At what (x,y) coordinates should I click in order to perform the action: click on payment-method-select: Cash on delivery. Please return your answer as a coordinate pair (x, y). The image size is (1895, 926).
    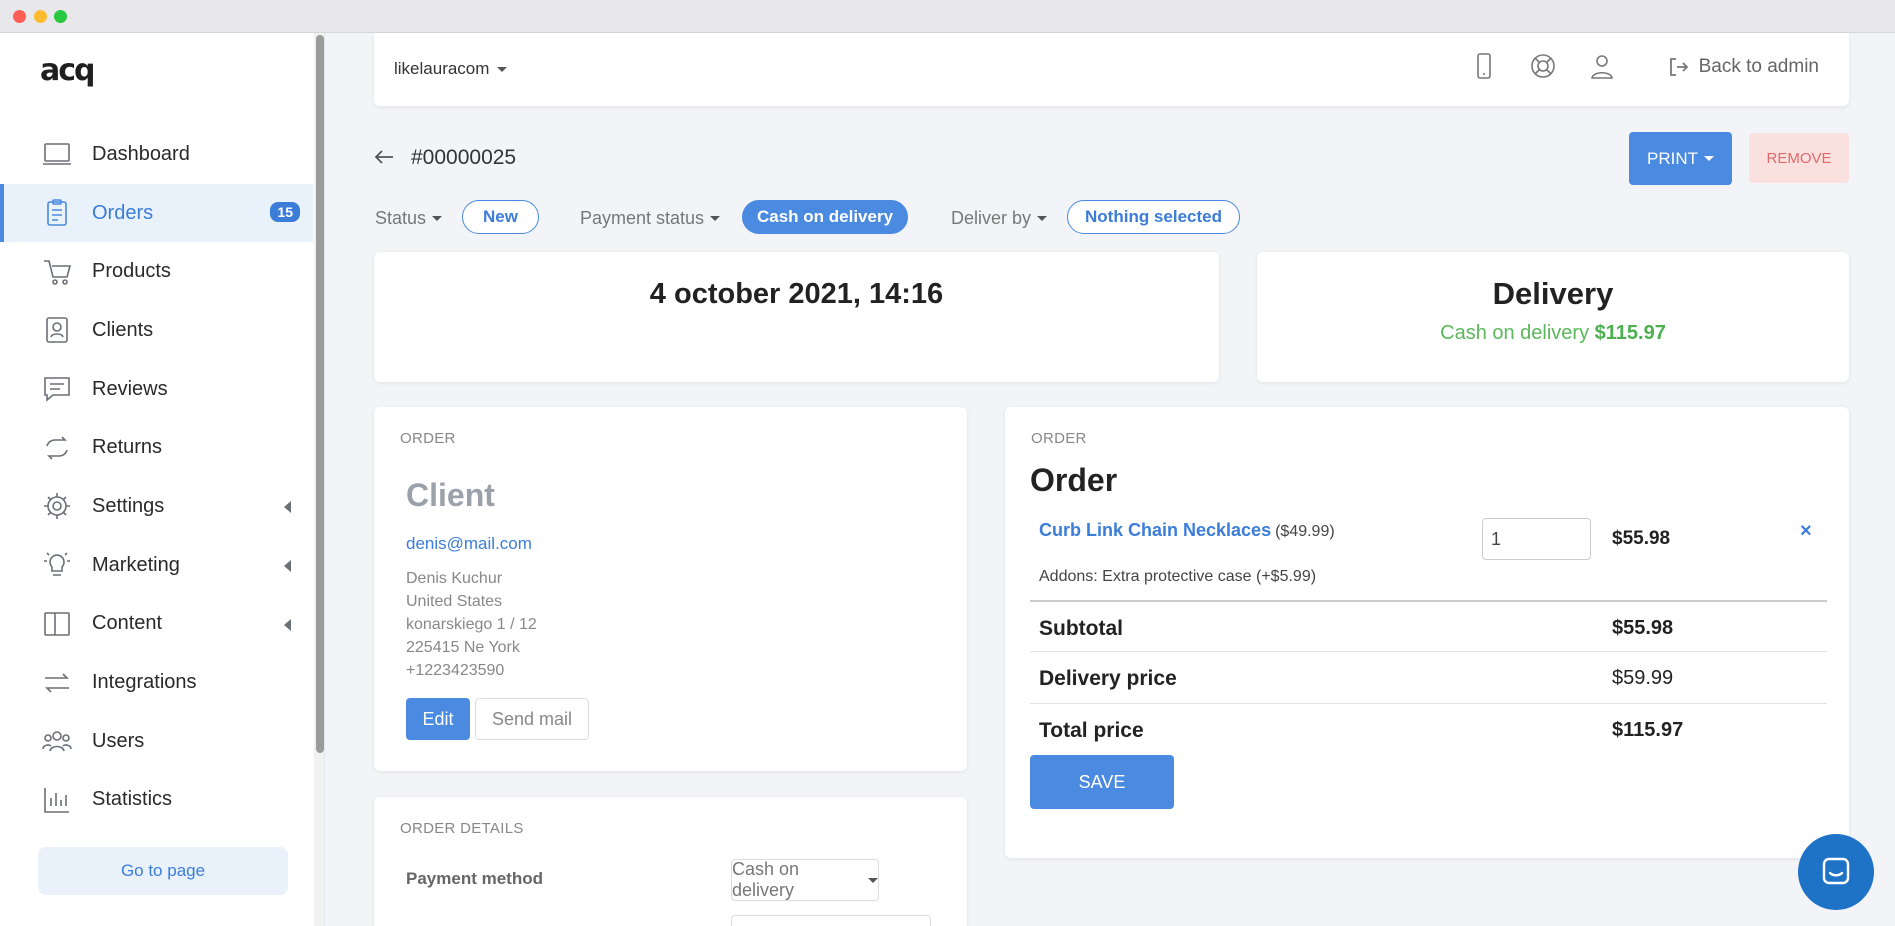
    Looking at the image, I should click on (805, 880).